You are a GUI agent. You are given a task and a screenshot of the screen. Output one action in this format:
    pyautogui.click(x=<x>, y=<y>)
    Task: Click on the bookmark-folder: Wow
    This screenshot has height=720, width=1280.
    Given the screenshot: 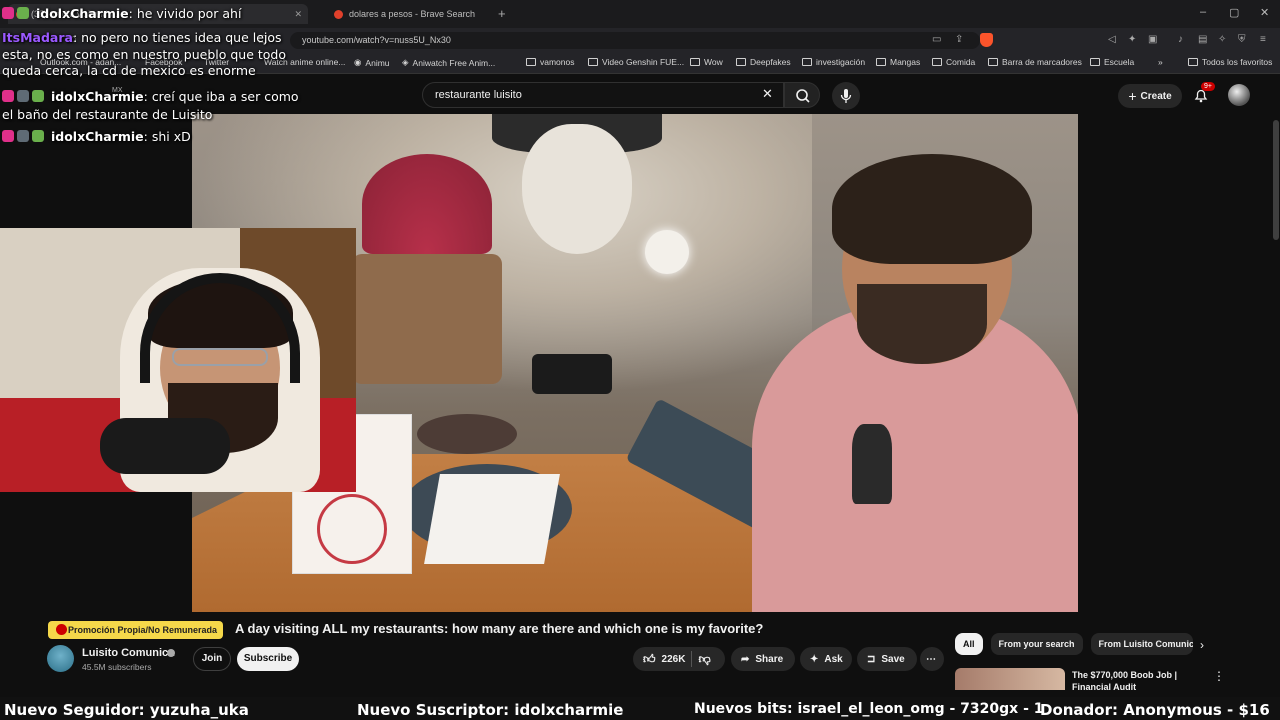 What is the action you would take?
    pyautogui.click(x=706, y=62)
    